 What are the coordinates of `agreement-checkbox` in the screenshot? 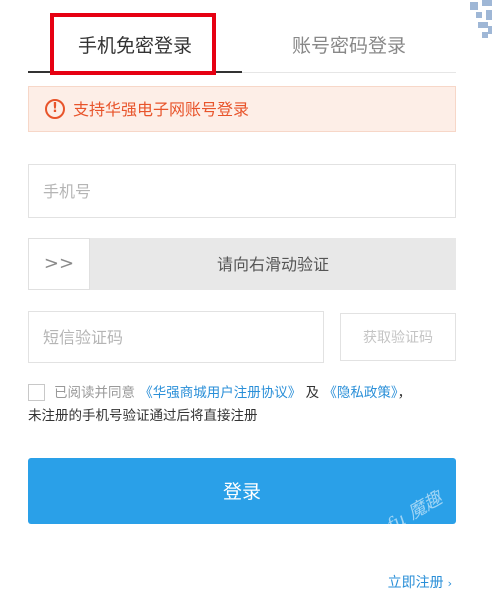 It's located at (36, 392).